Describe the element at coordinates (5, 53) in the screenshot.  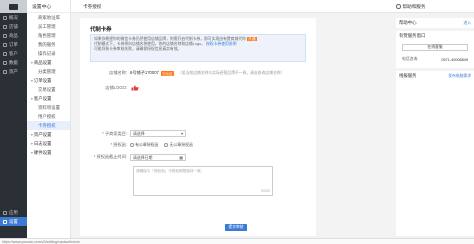
I see `user-icon` at that location.